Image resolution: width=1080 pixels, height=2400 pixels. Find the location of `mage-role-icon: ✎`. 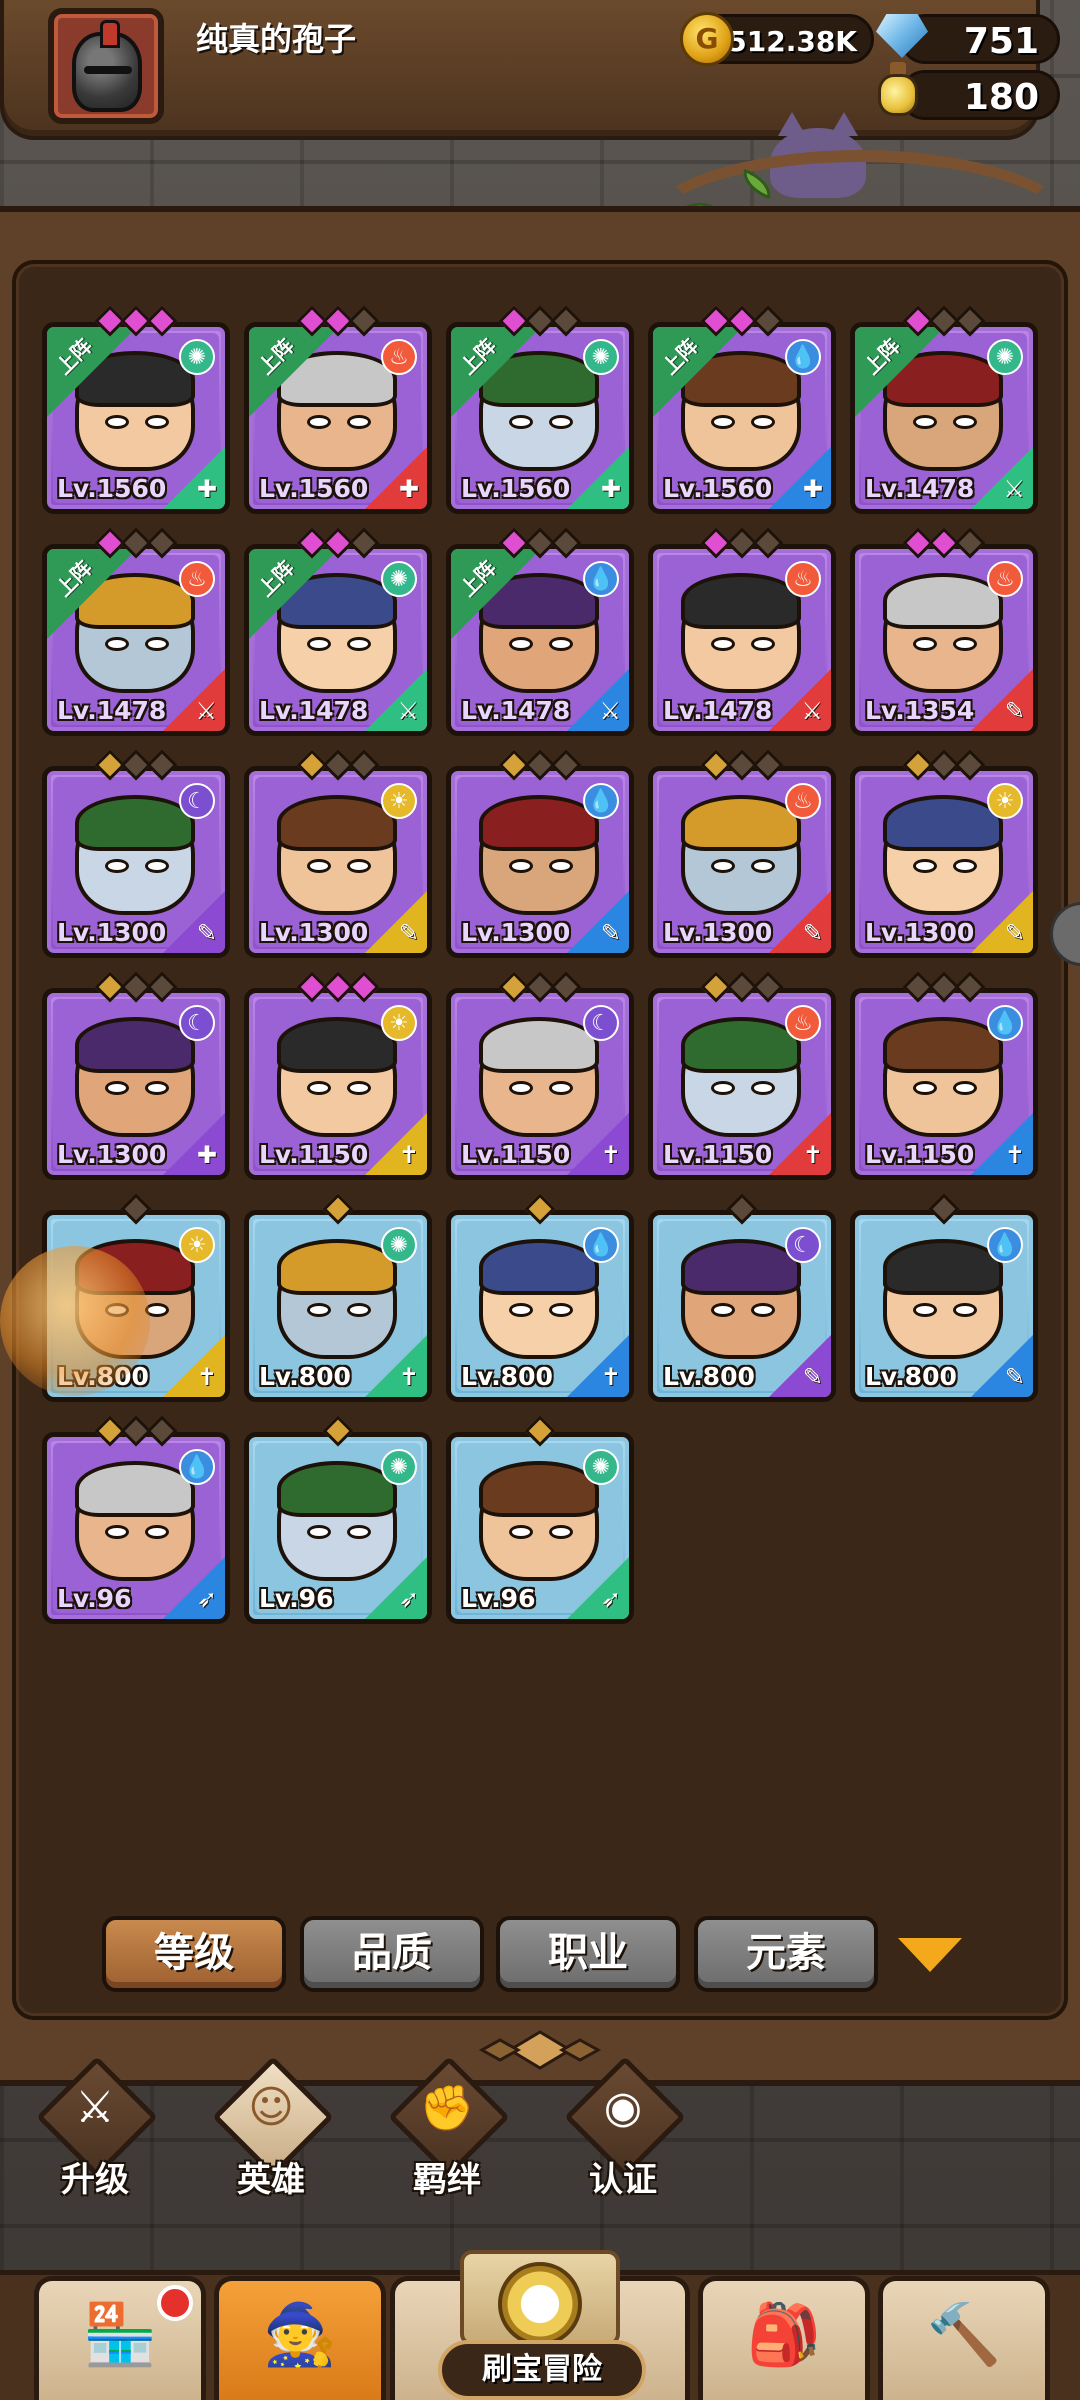

mage-role-icon: ✎ is located at coordinates (1014, 933).